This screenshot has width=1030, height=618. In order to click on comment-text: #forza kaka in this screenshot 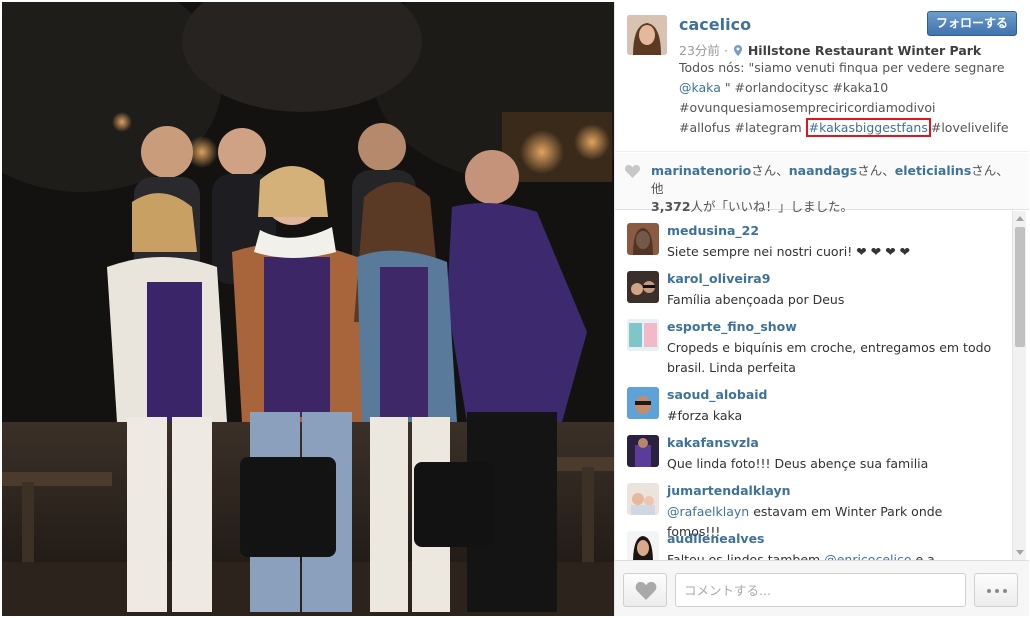, I will do `click(705, 415)`.